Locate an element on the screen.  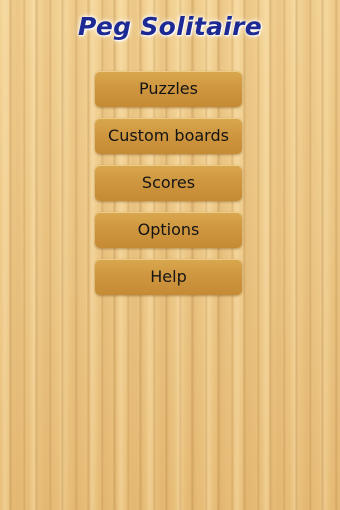
options-button: Options is located at coordinates (168, 230).